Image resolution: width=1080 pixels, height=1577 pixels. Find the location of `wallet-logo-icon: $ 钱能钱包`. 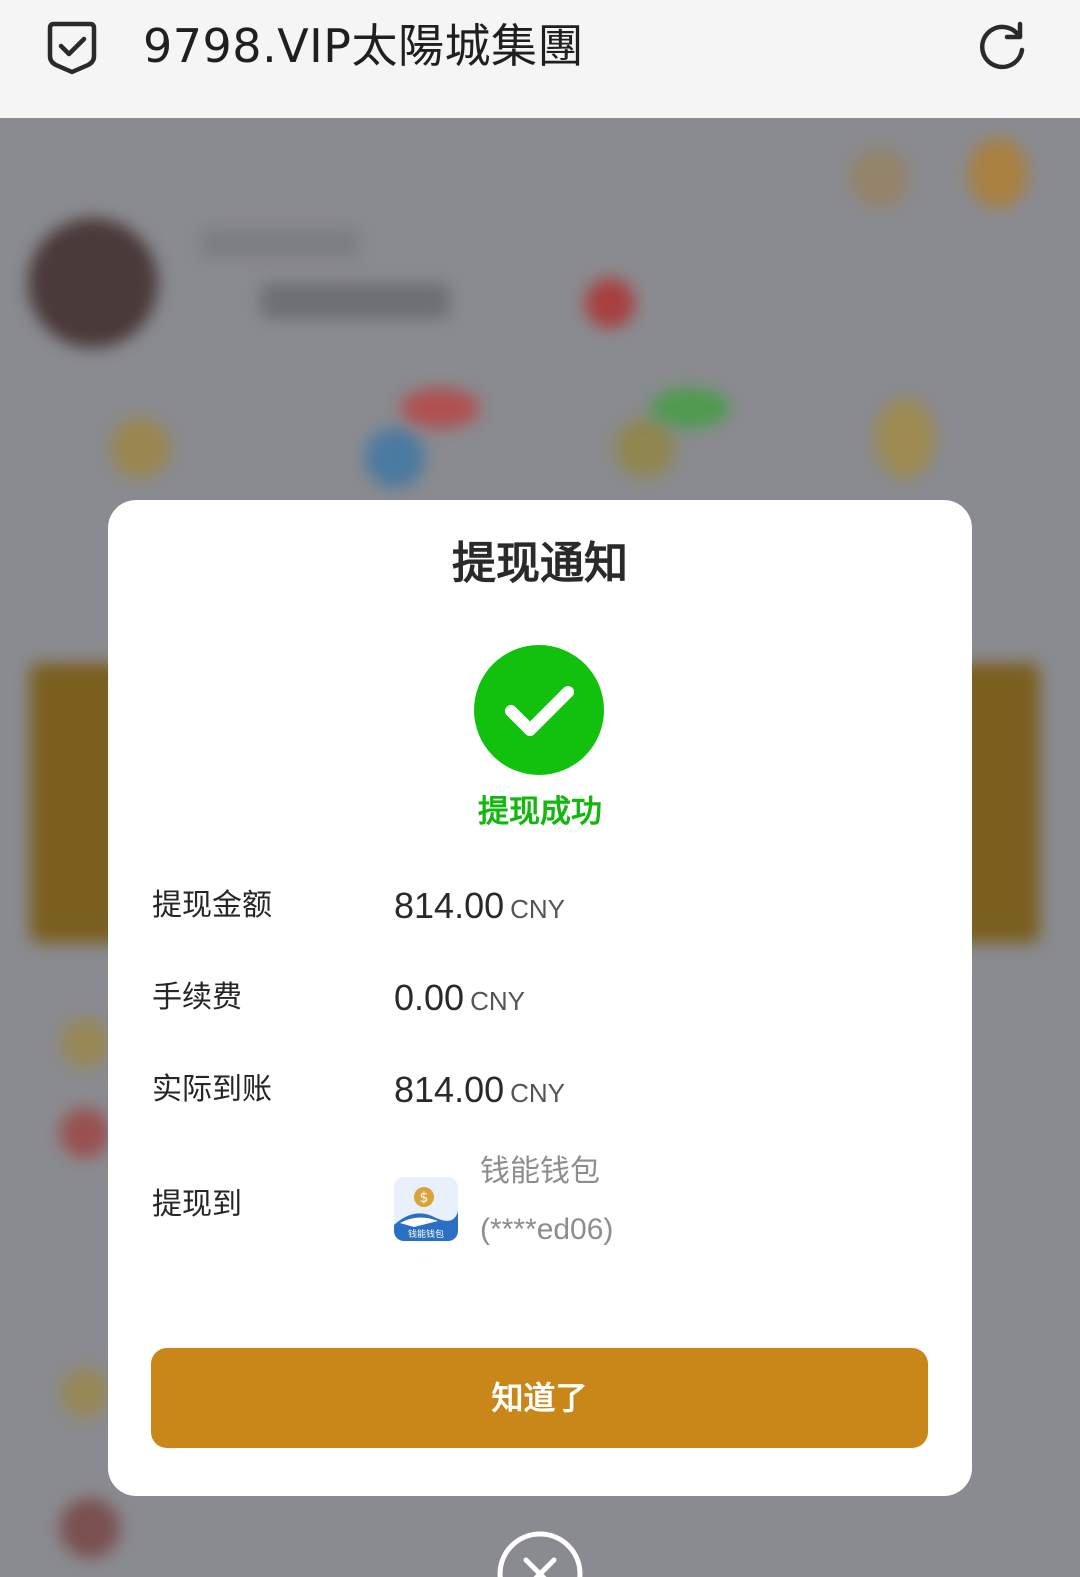

wallet-logo-icon: $ 钱能钱包 is located at coordinates (426, 1209).